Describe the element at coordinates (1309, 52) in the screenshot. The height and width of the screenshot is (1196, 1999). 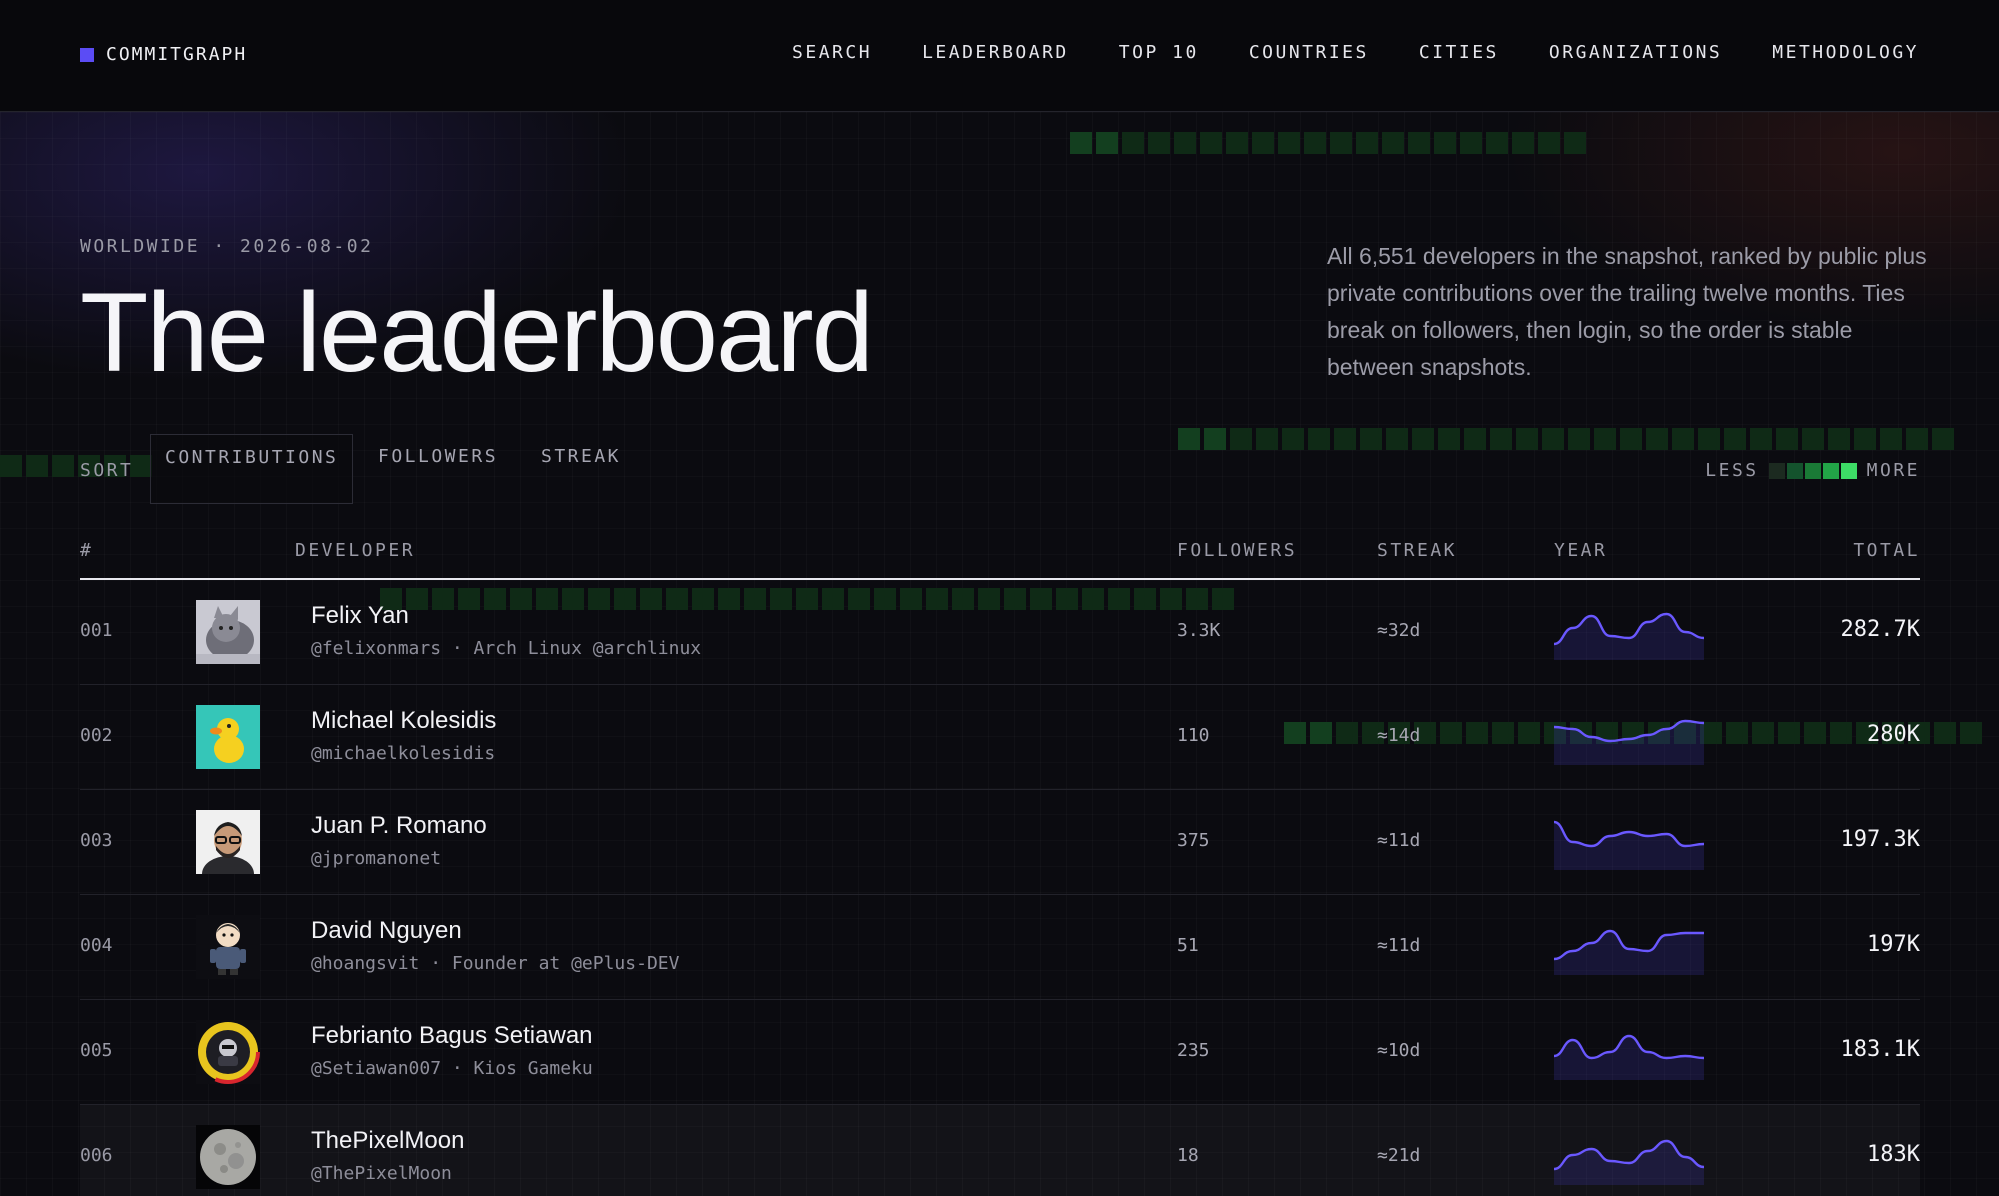
I see `nav-countries: COUNTRIES` at that location.